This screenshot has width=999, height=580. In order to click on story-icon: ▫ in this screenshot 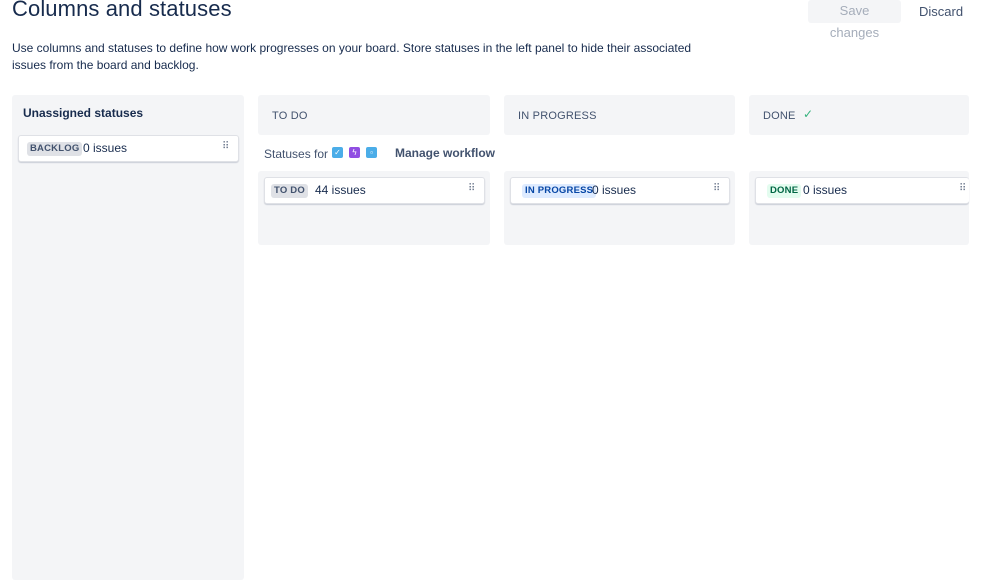, I will do `click(371, 152)`.